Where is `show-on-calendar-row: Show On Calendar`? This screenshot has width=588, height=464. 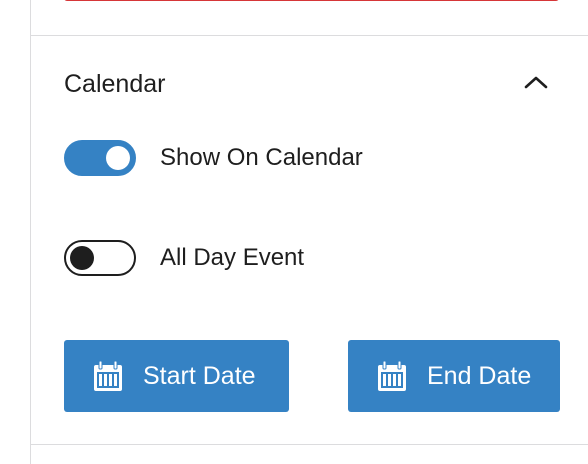 show-on-calendar-row: Show On Calendar is located at coordinates (213, 158).